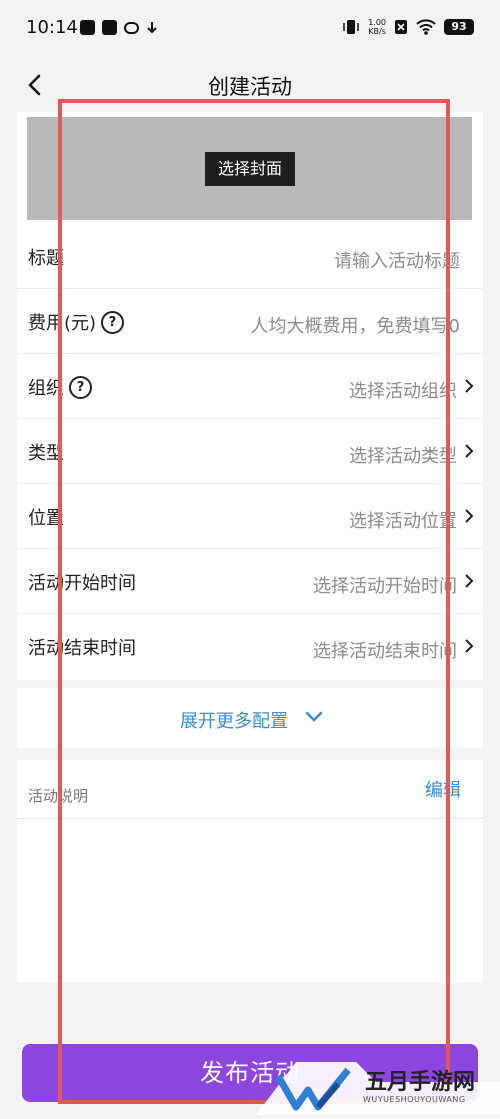 The height and width of the screenshot is (1119, 500). I want to click on title-input: 请输入活动标题, so click(397, 260).